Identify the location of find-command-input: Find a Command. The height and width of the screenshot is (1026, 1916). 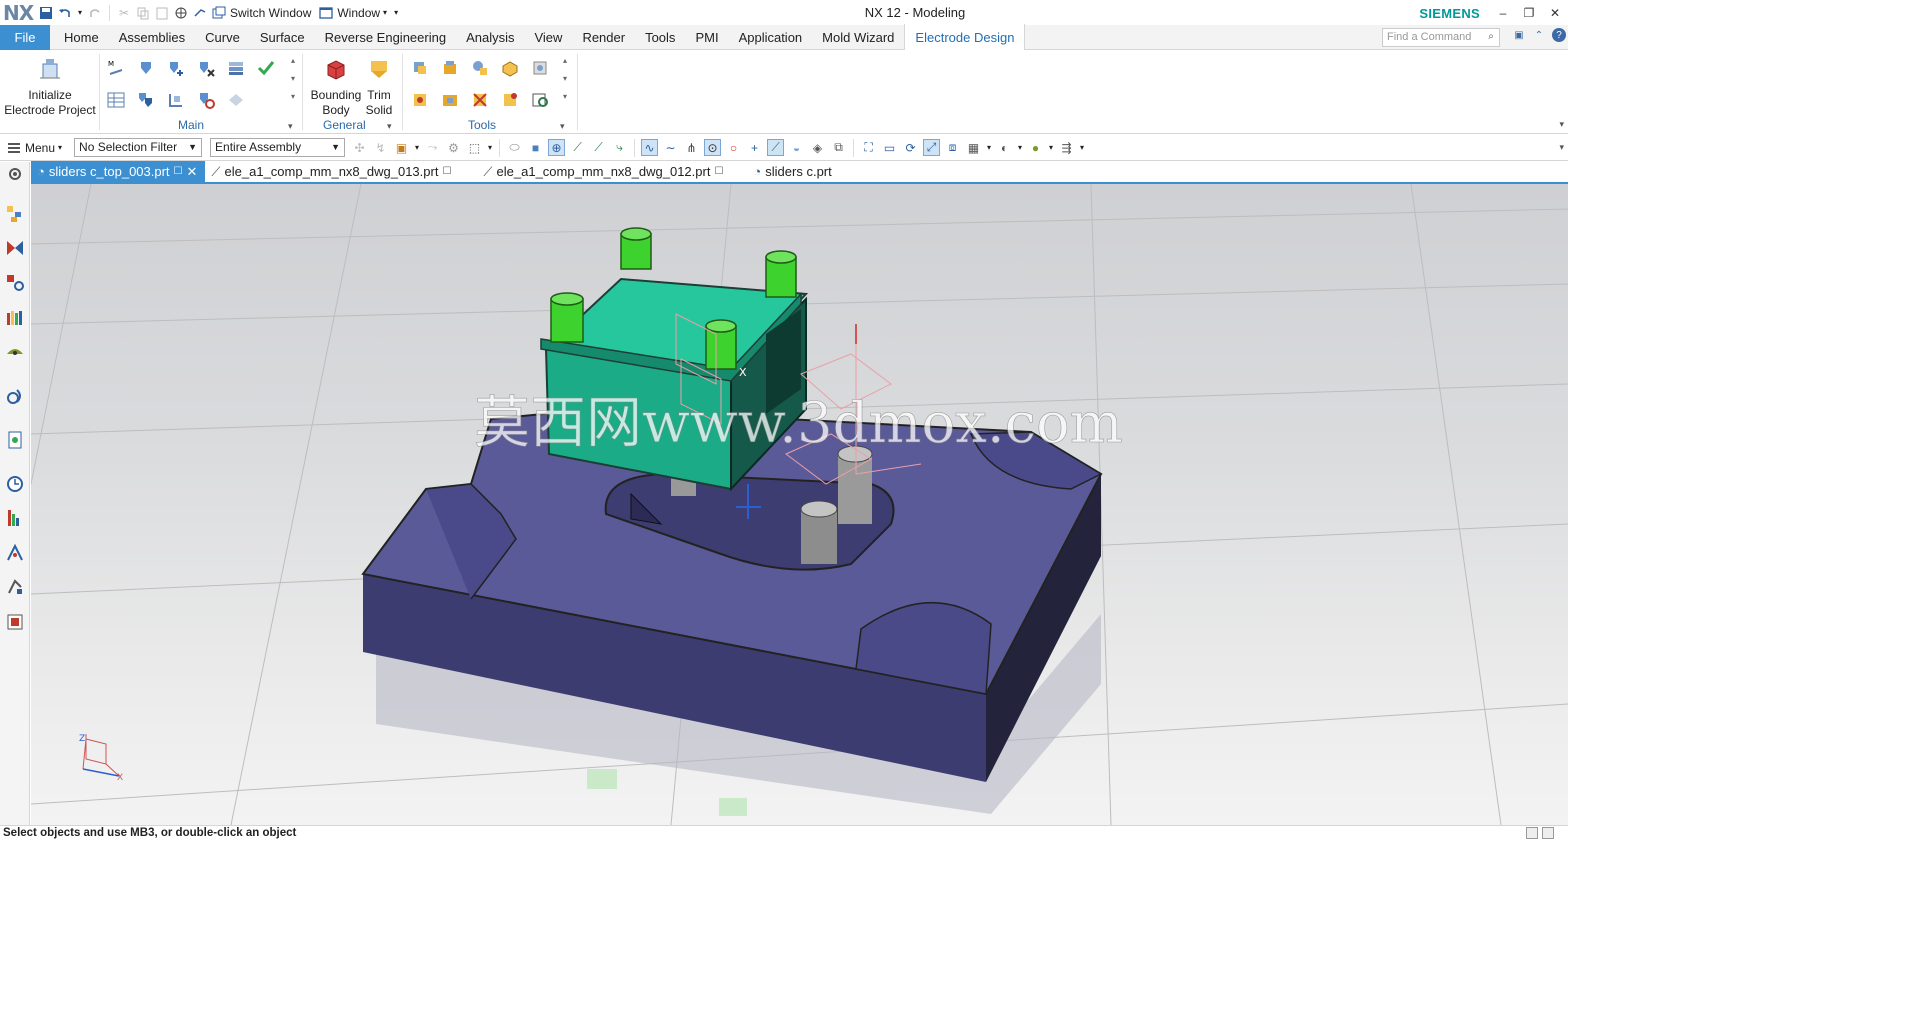
(1441, 37).